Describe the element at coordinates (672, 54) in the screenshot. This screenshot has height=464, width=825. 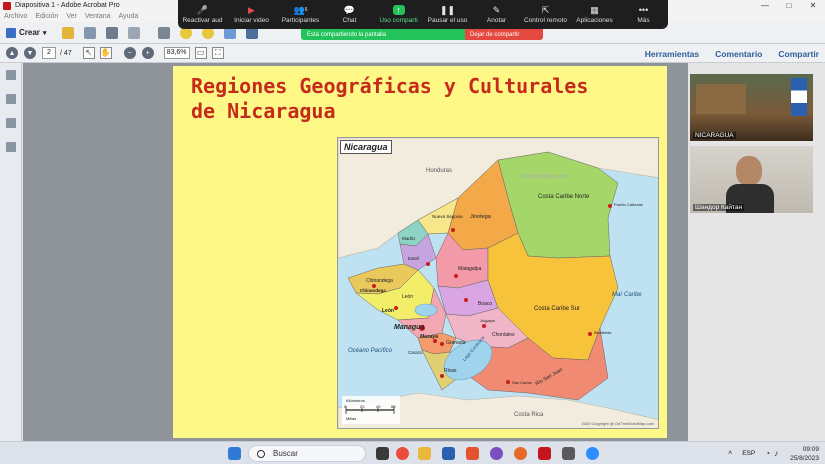
I see `herramientas-link: Herramientas` at that location.